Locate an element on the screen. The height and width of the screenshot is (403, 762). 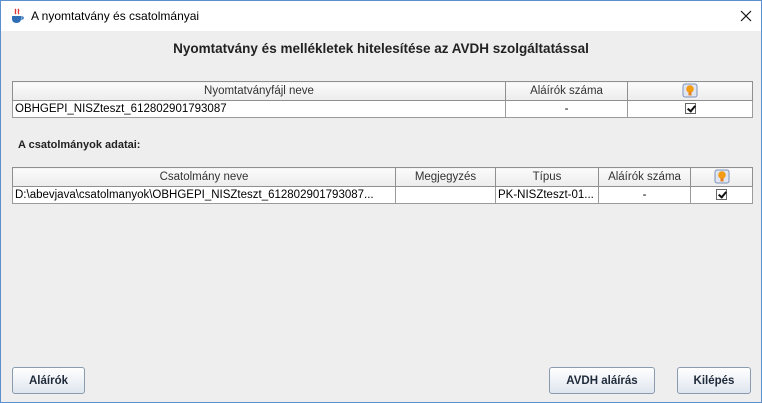
column-header-select is located at coordinates (690, 91).